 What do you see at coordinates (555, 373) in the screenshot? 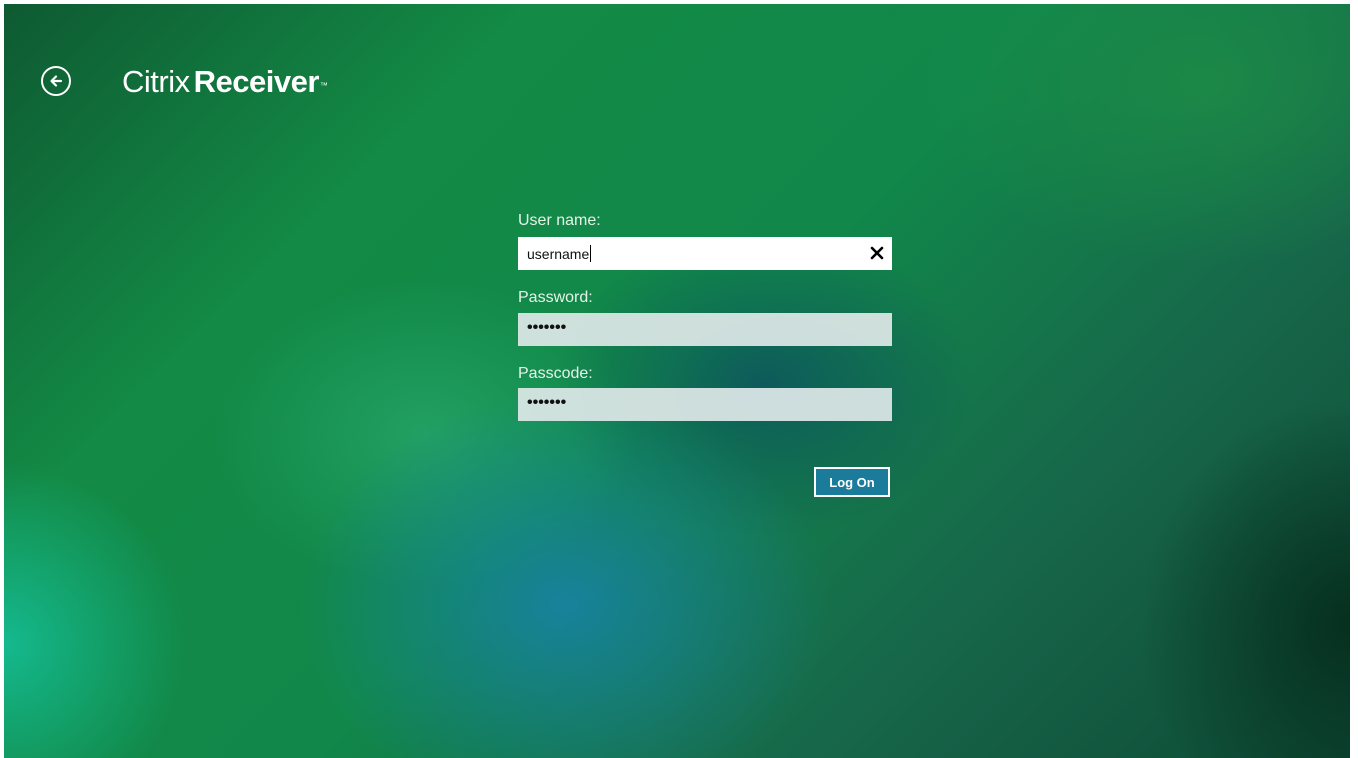
I see `passcode-label: Passcode:` at bounding box center [555, 373].